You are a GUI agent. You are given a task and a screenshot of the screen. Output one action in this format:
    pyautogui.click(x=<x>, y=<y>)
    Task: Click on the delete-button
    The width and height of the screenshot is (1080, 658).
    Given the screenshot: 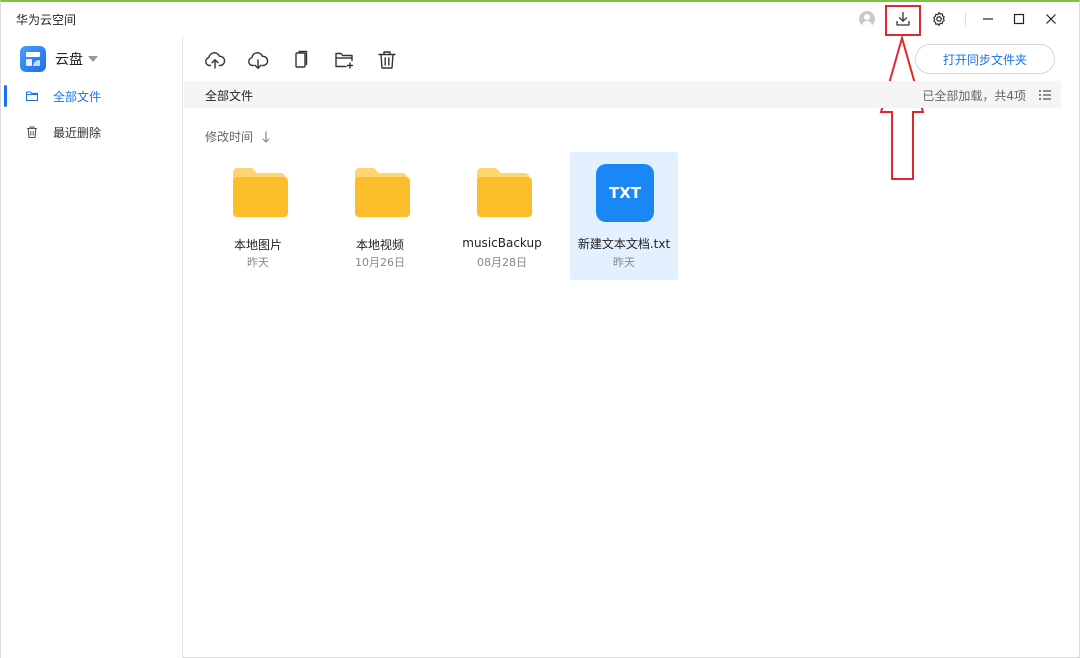 What is the action you would take?
    pyautogui.click(x=387, y=60)
    